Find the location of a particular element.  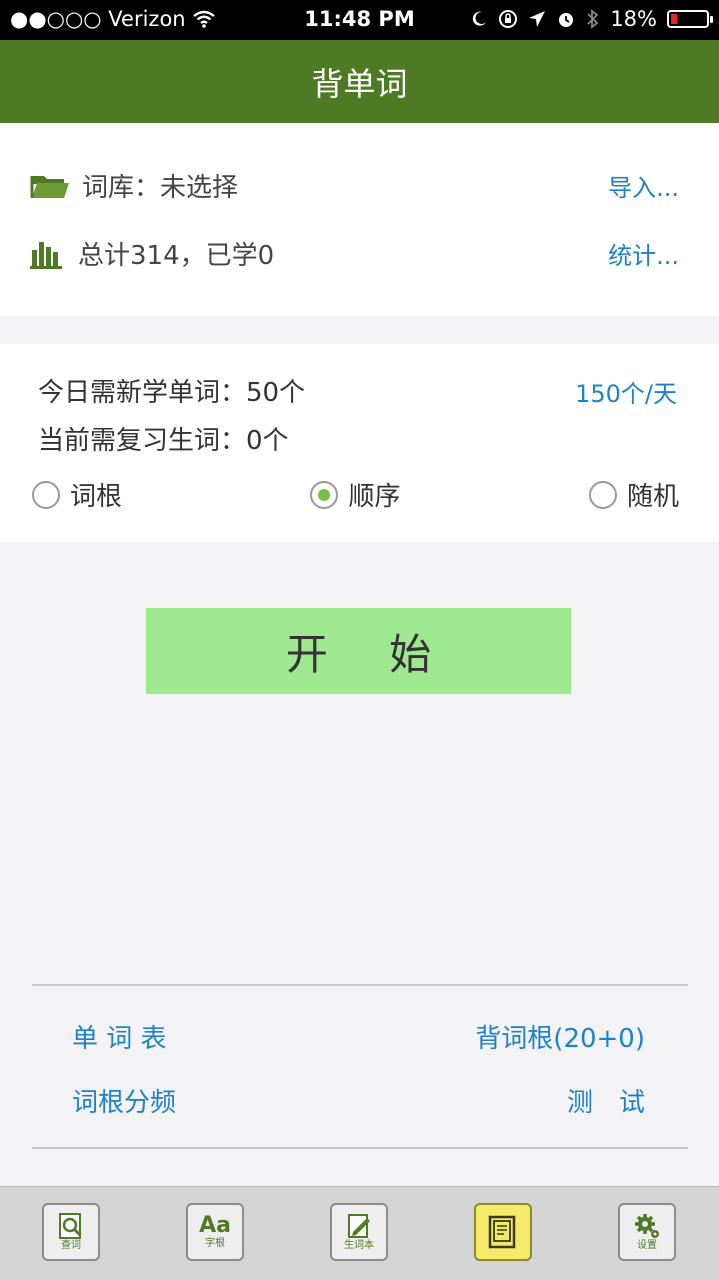

option-root: 词根 is located at coordinates (77, 494).